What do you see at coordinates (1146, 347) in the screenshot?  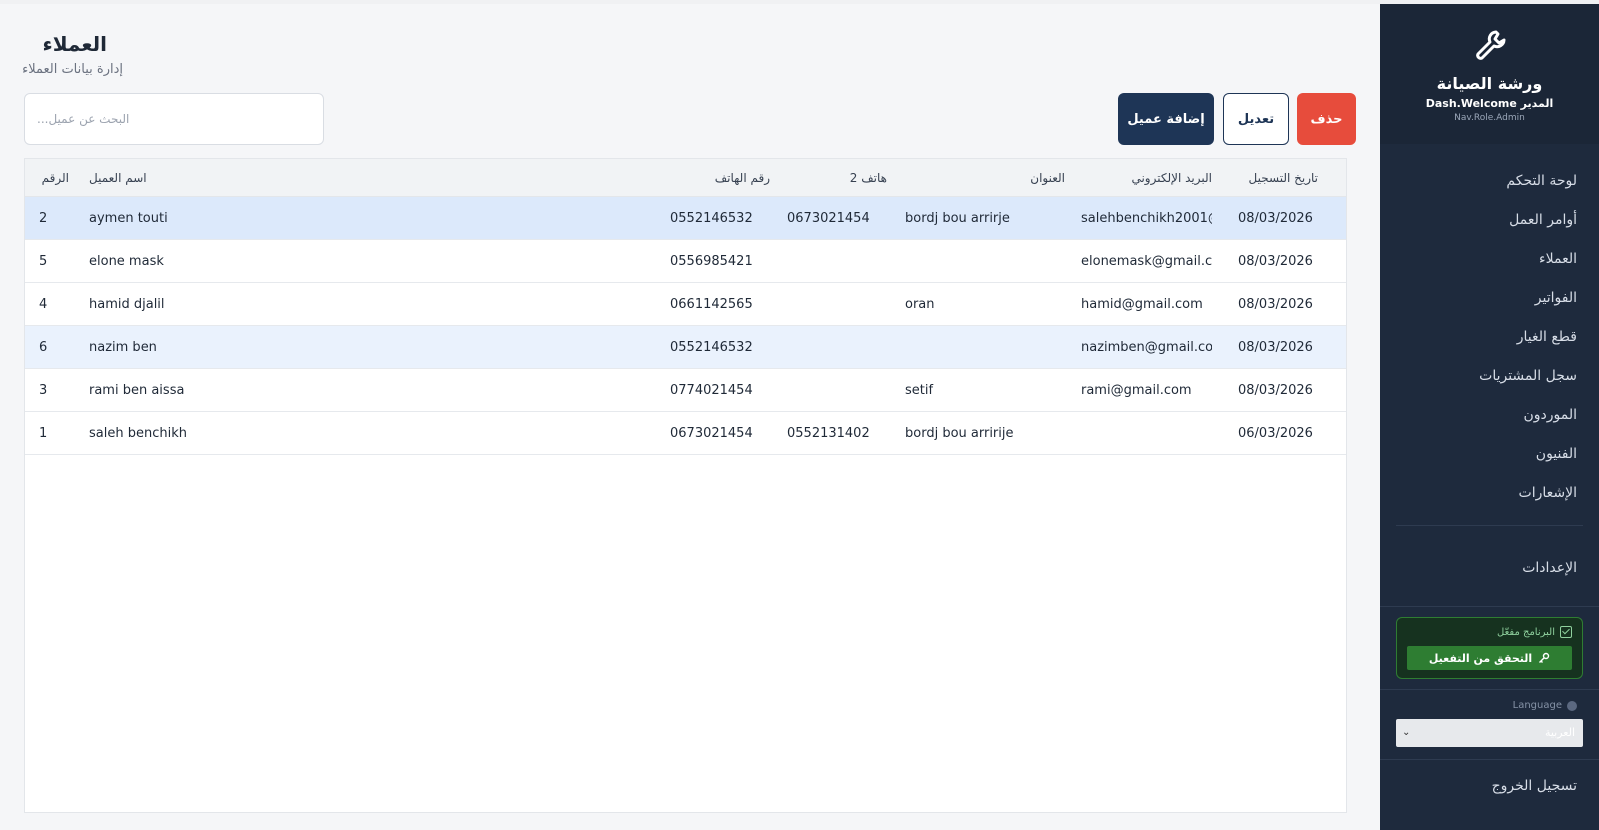 I see `cell-email: nazimben@gmail.com` at bounding box center [1146, 347].